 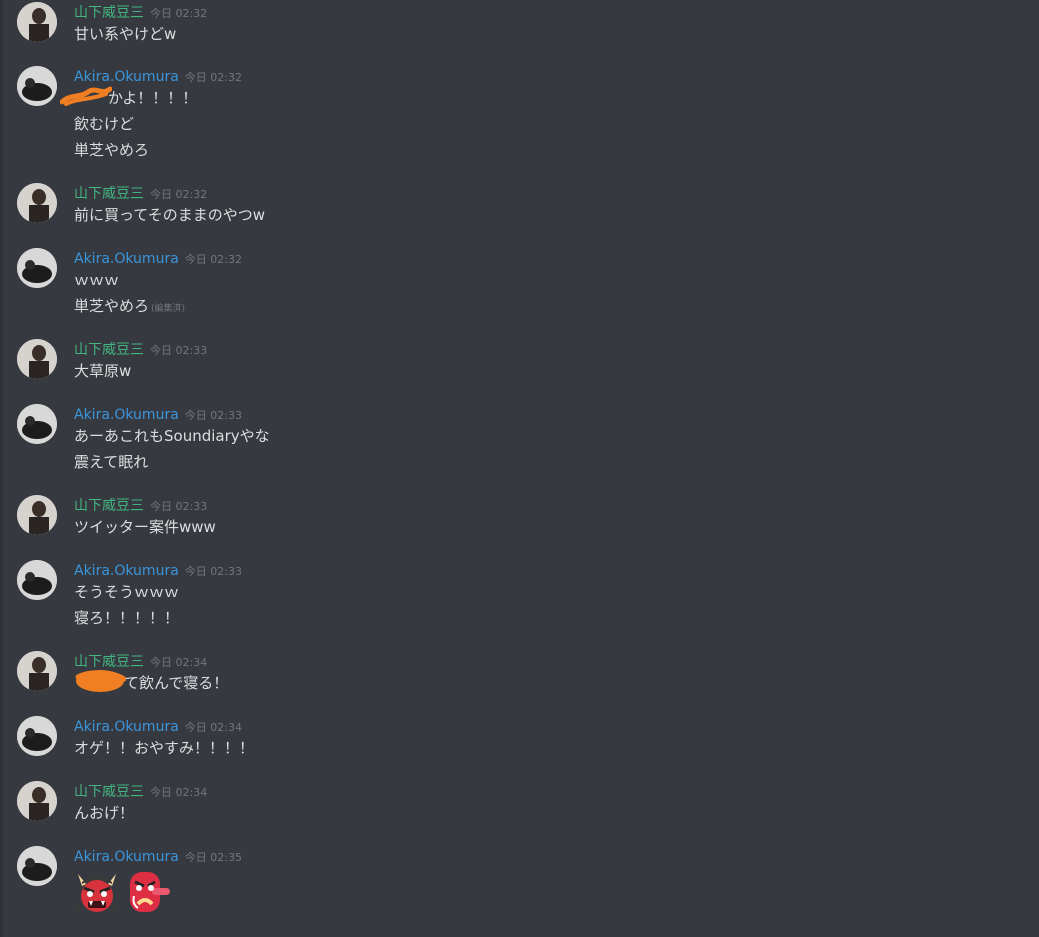 I want to click on message-text: 大草原w, so click(x=103, y=371).